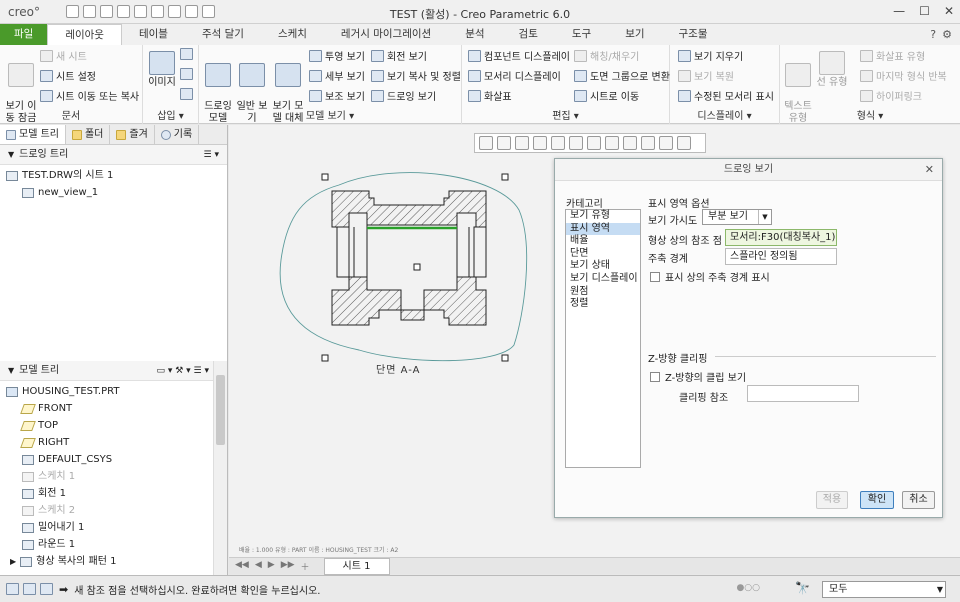 This screenshot has height=602, width=960. What do you see at coordinates (62, 561) in the screenshot?
I see `model-tree-item-pattern-1: ▶ 형상 복사의 패턴 1` at bounding box center [62, 561].